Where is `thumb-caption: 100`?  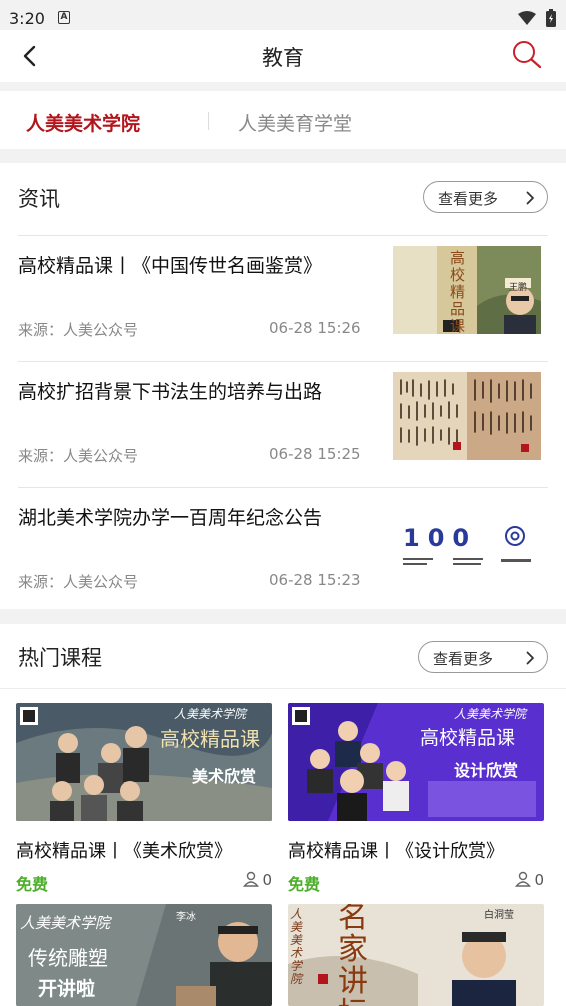 thumb-caption: 100 is located at coordinates (440, 538).